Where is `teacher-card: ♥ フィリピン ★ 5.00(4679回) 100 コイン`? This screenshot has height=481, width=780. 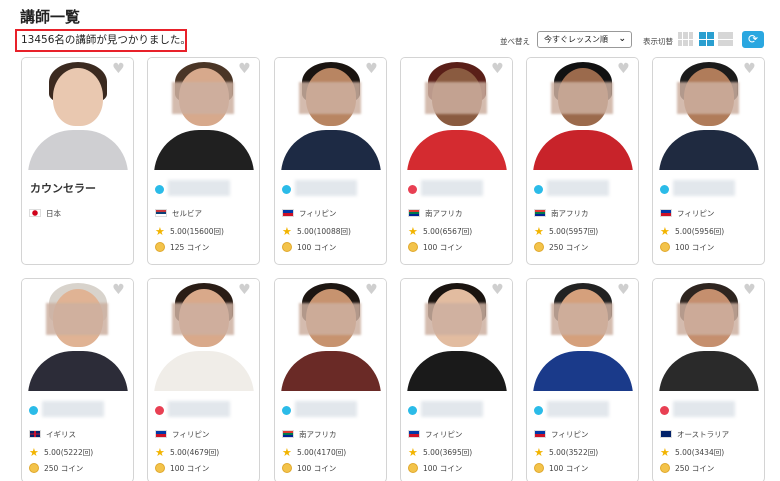
teacher-card: ♥ フィリピン ★ 5.00(4679回) 100 コイン is located at coordinates (203, 379).